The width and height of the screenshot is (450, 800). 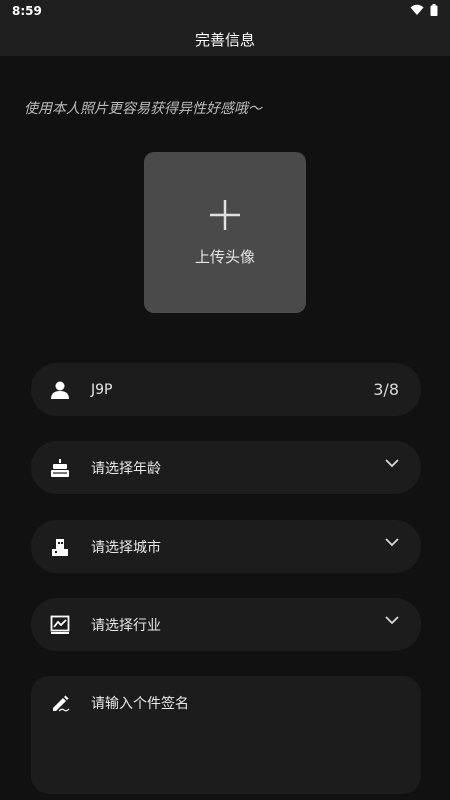 I want to click on page-title: 完善信息, so click(x=224, y=39).